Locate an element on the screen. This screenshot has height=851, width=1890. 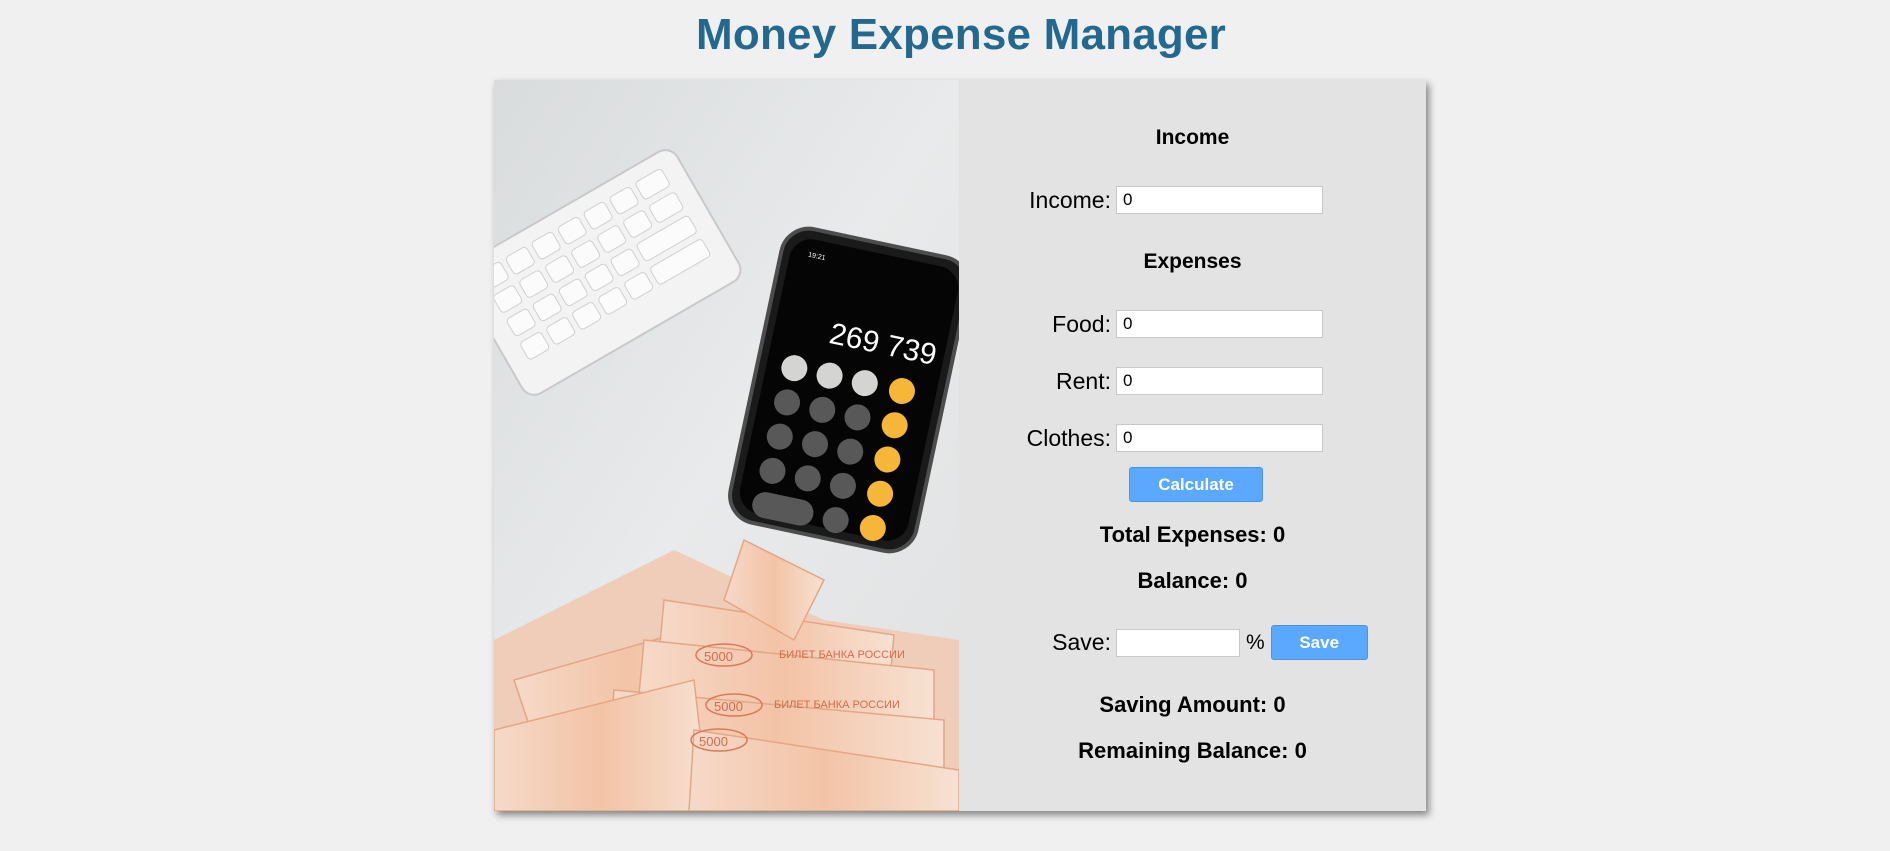
total-expenses-text: Total Expenses: 0 is located at coordinates (1192, 534).